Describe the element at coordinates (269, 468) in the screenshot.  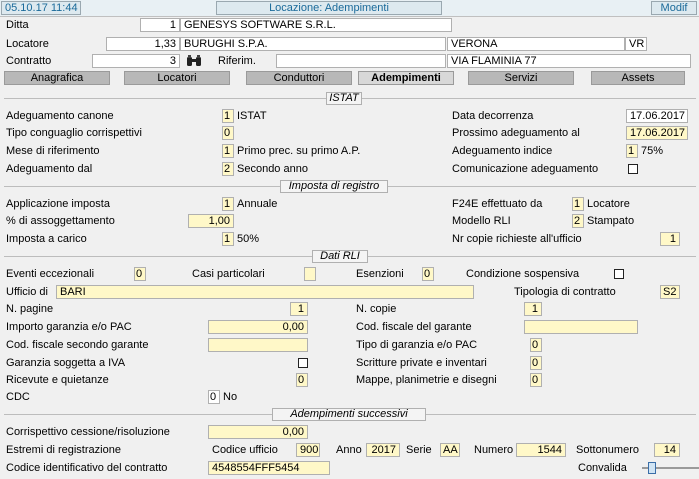
I see `codice-contratto-field: 4548554FFF5454` at that location.